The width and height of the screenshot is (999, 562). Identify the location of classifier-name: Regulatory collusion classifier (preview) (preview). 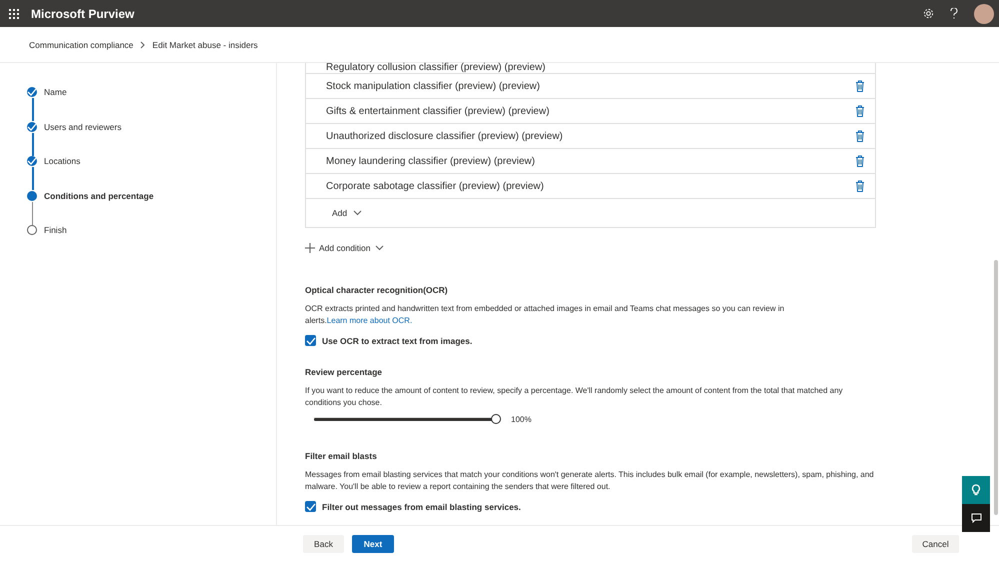
(436, 67).